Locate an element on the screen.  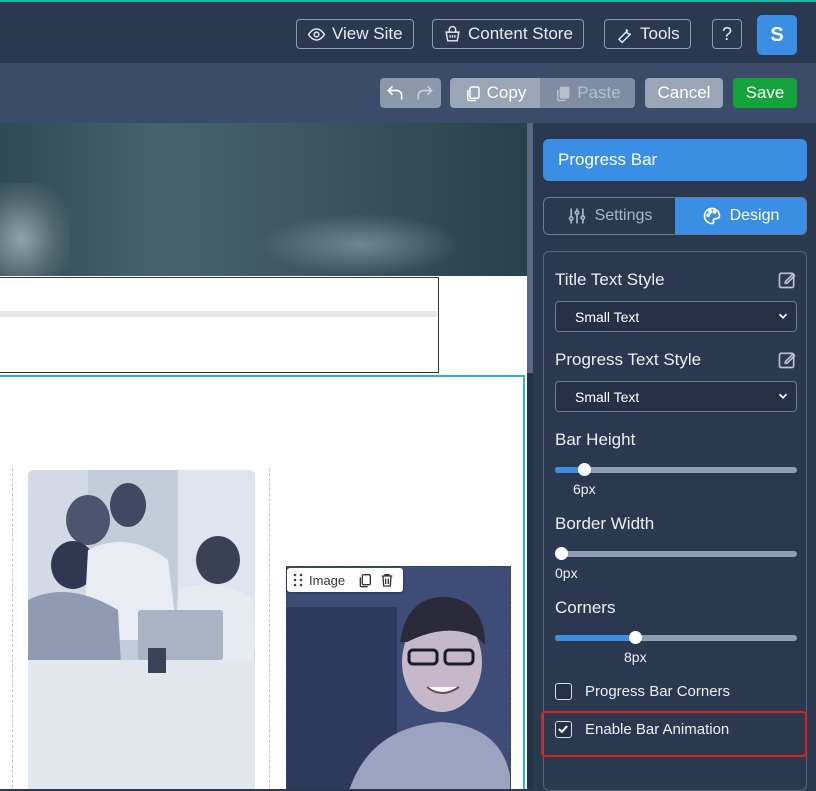
bar-height-label: Bar Height is located at coordinates (595, 439).